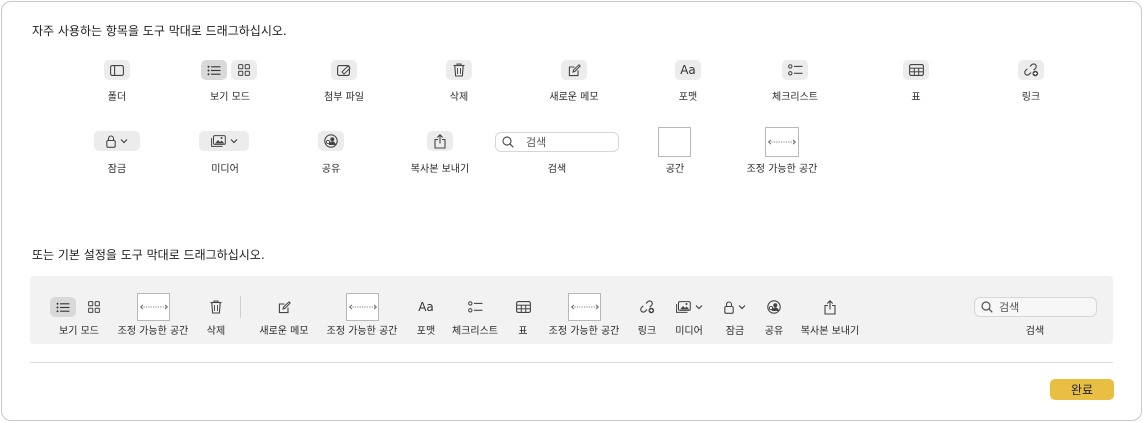 The image size is (1144, 423). I want to click on palette-lock: 잠금, so click(117, 153).